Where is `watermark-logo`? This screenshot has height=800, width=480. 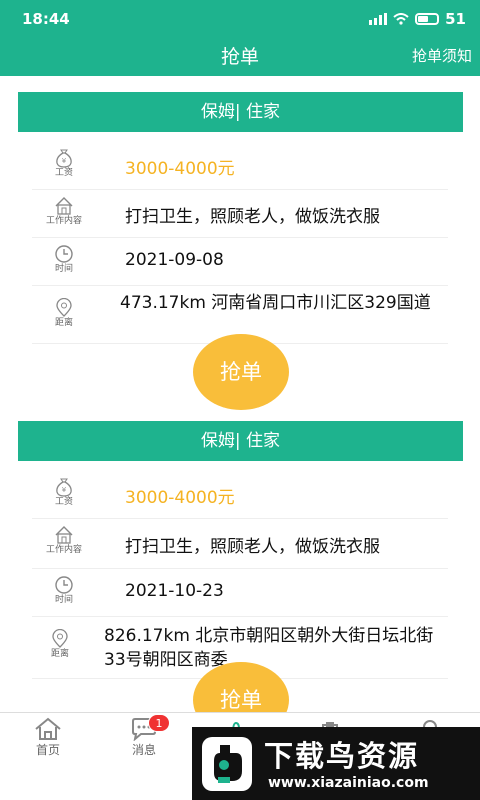 watermark-logo is located at coordinates (227, 764).